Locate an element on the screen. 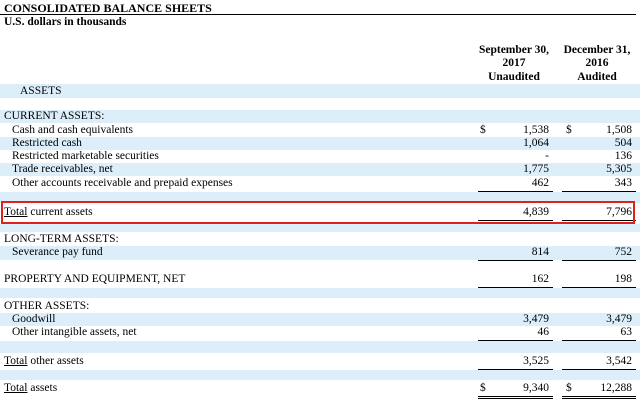  row-value-2016: 63 is located at coordinates (626, 332).